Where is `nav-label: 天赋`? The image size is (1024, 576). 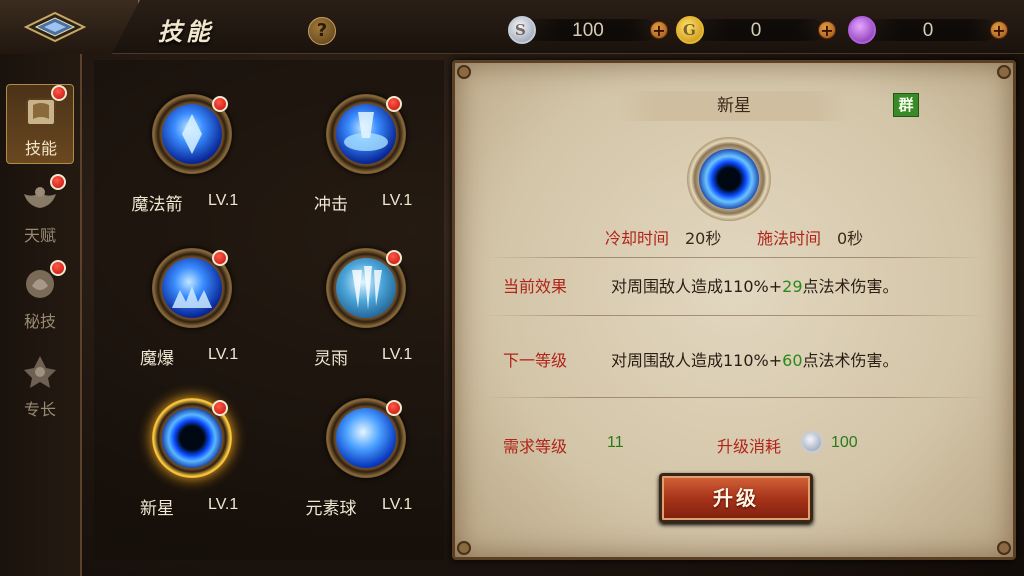 nav-label: 天赋 is located at coordinates (39, 235).